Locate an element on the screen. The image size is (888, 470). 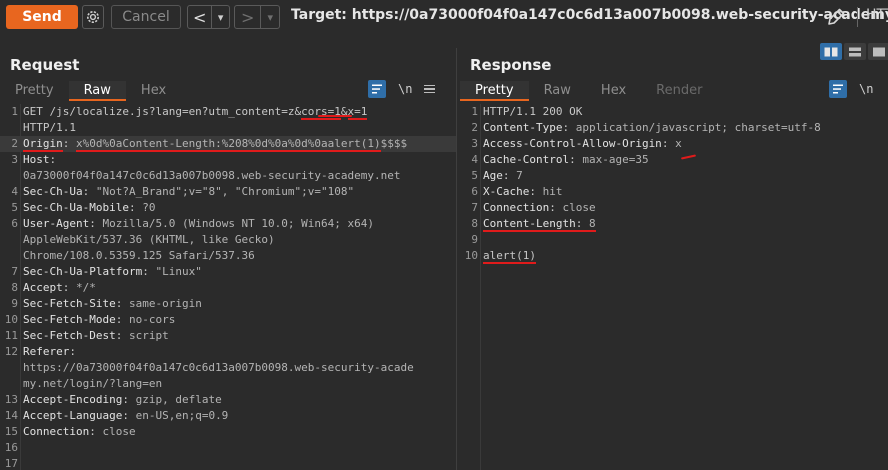
request-wrap-toggle is located at coordinates (377, 89).